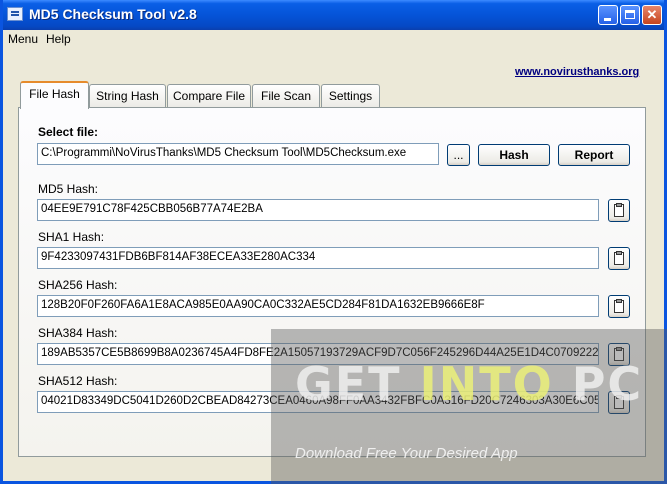  What do you see at coordinates (78, 333) in the screenshot?
I see `sha384-label: SHA384 Hash:` at bounding box center [78, 333].